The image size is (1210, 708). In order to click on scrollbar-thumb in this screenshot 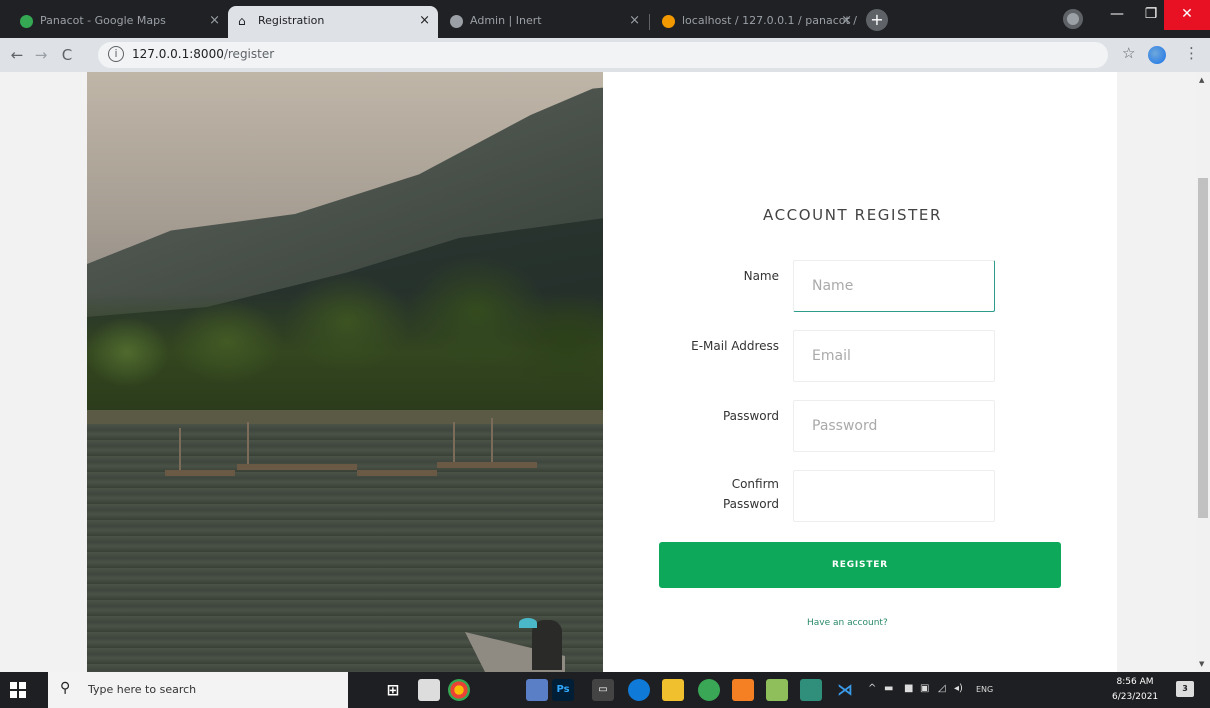, I will do `click(1203, 348)`.